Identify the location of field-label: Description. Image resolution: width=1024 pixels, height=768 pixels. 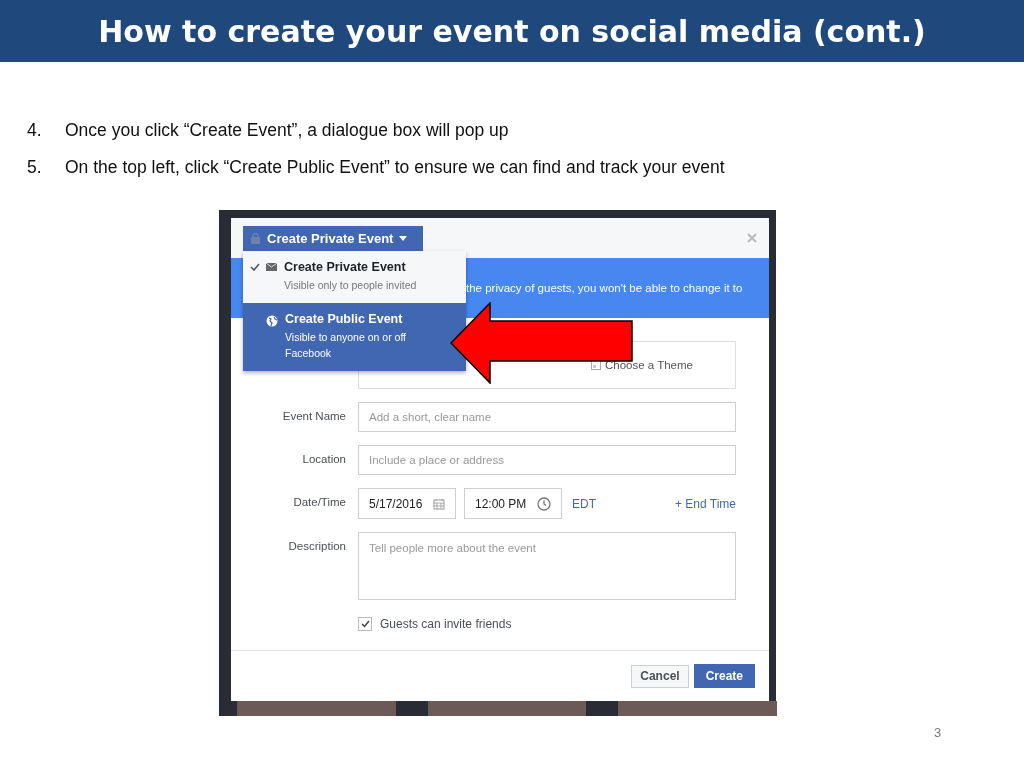
(316, 545).